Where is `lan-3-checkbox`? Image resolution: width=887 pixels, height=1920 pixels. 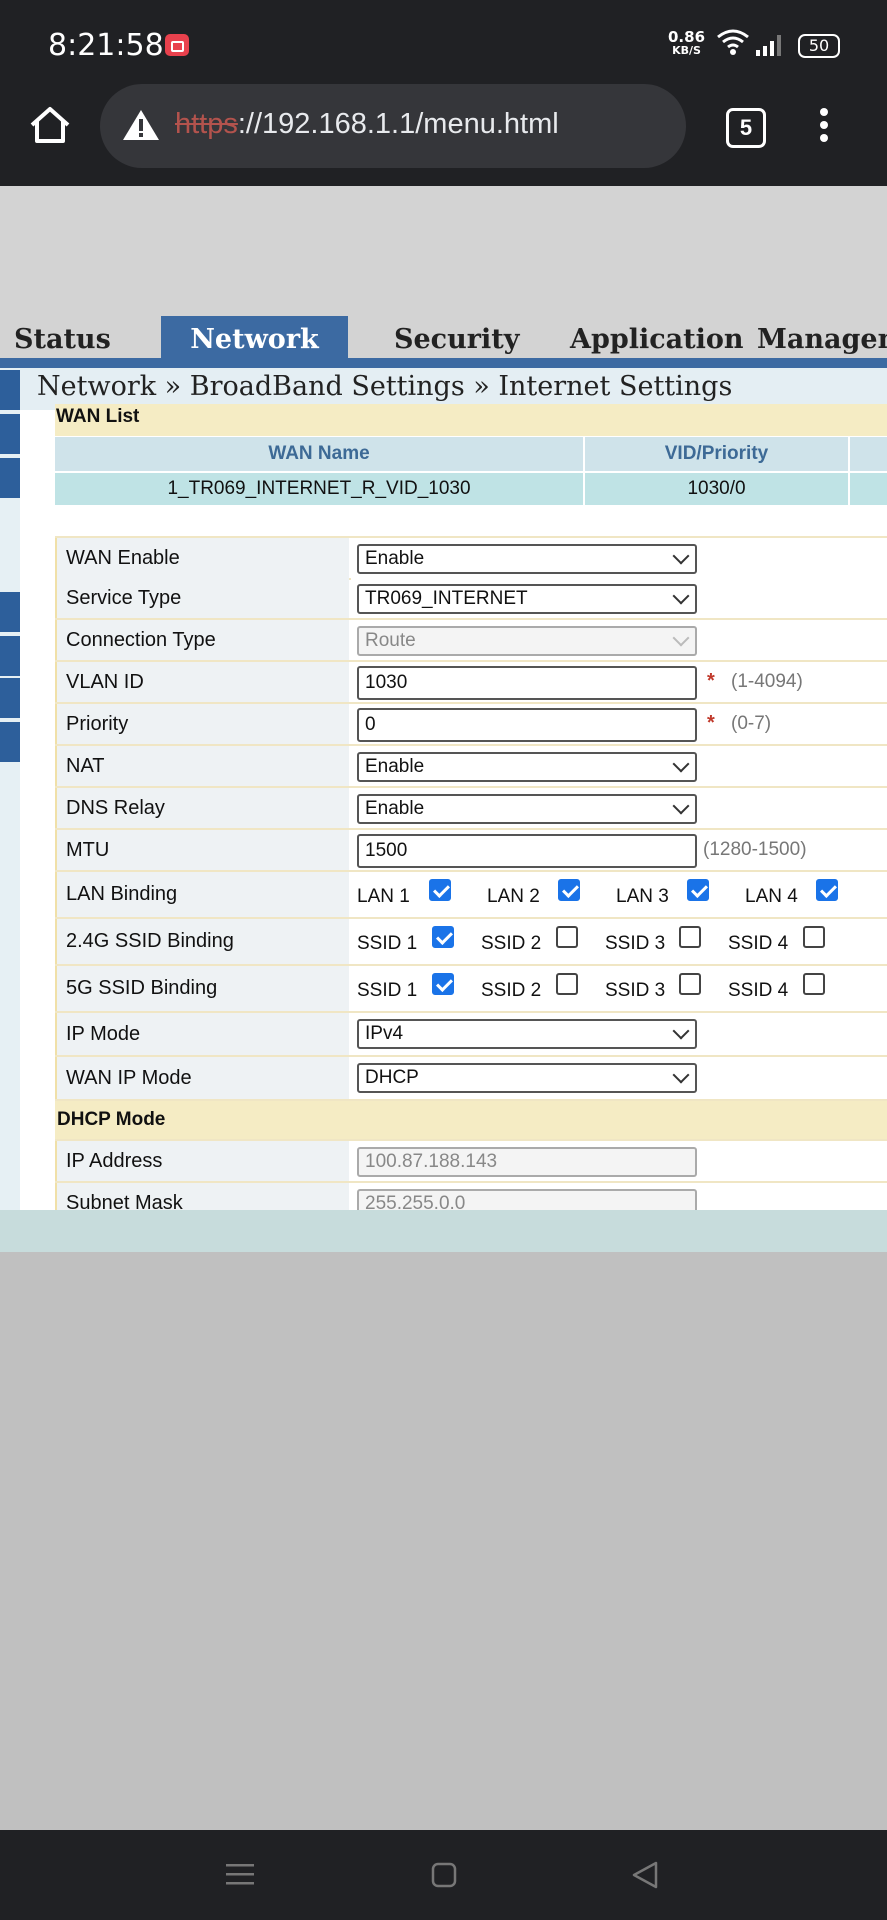
lan-3-checkbox is located at coordinates (698, 890).